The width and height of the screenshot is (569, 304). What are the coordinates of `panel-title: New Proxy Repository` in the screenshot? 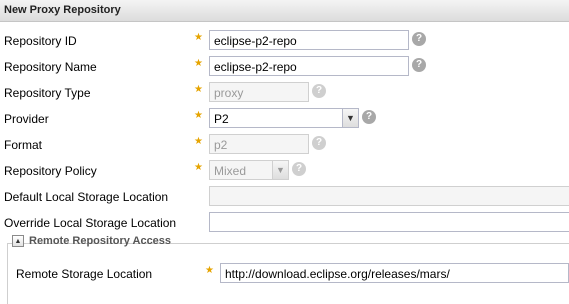 It's located at (62, 10).